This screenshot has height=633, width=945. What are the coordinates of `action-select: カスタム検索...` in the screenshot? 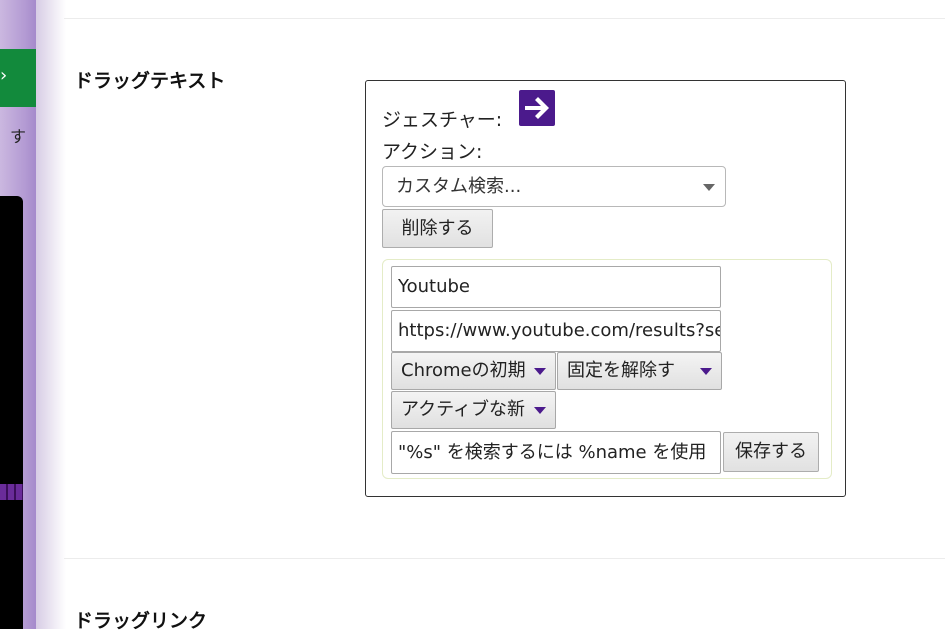 It's located at (554, 186).